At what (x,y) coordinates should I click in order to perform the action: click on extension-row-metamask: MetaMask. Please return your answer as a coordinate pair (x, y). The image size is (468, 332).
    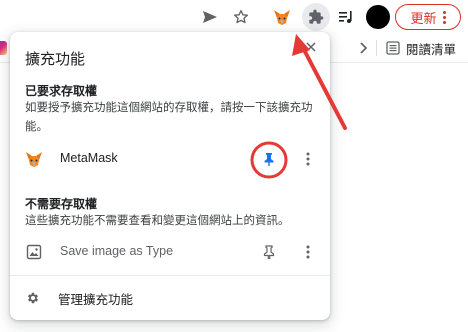
    Looking at the image, I should click on (170, 159).